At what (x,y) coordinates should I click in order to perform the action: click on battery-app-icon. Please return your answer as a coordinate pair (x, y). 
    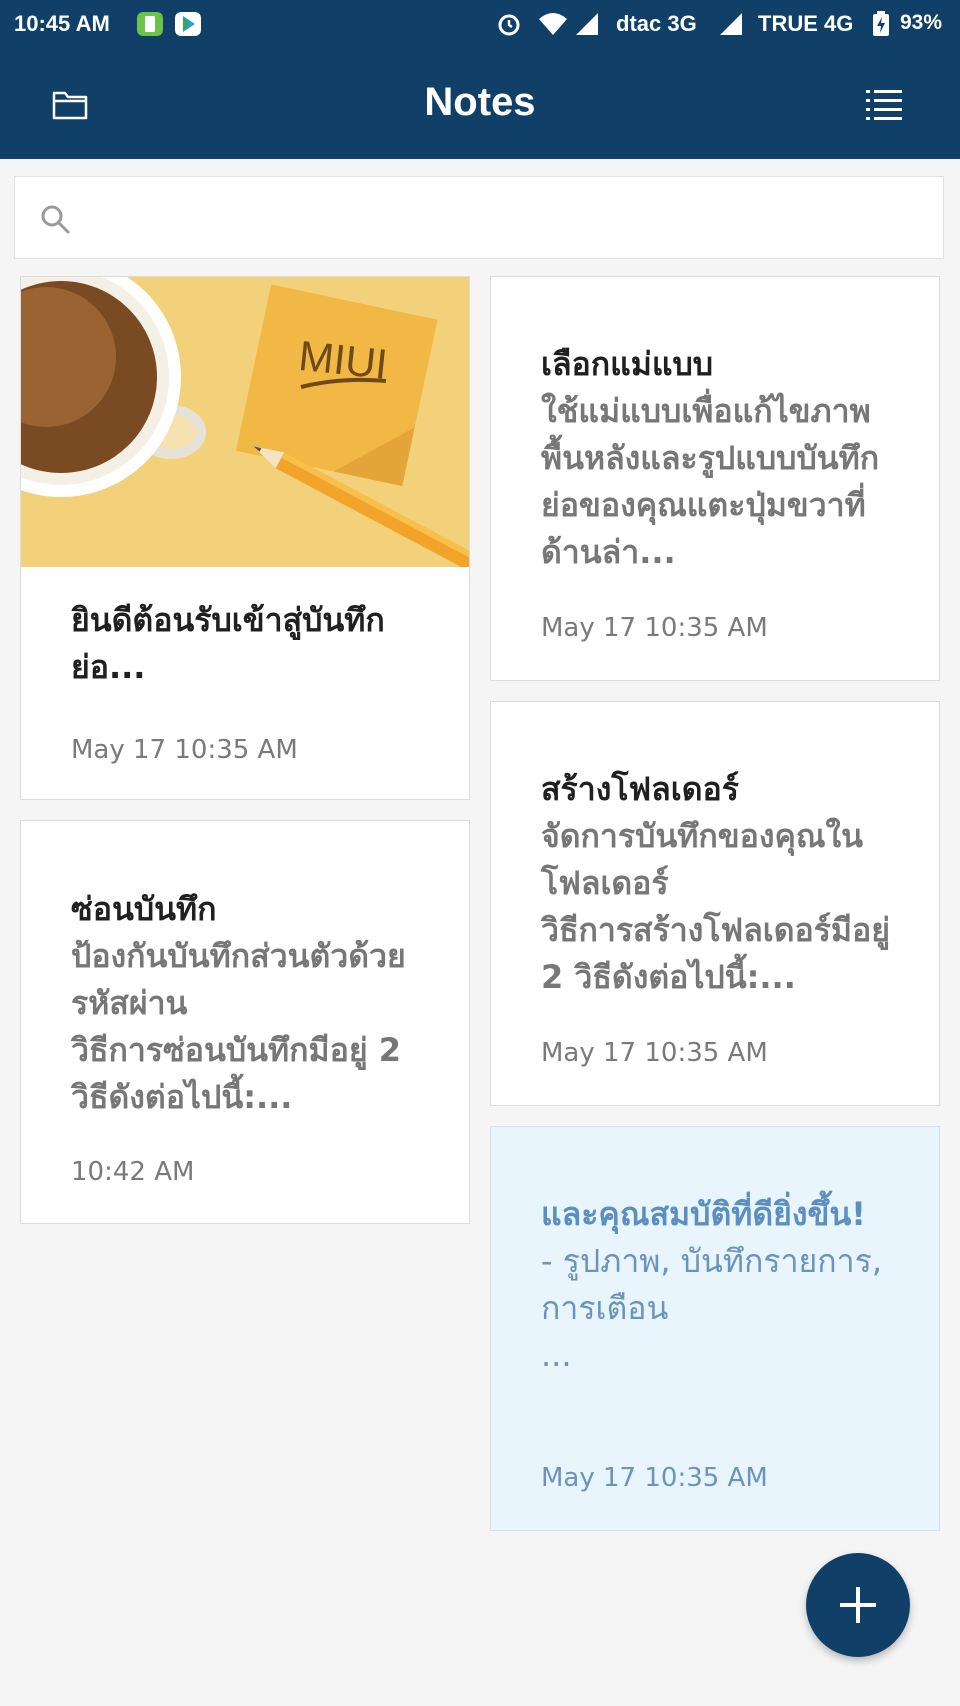
    Looking at the image, I should click on (150, 27).